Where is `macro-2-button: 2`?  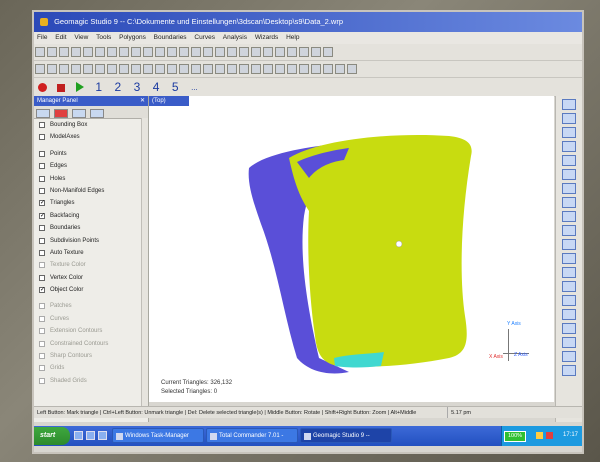
macro-2-button: 2 is located at coordinates (118, 87).